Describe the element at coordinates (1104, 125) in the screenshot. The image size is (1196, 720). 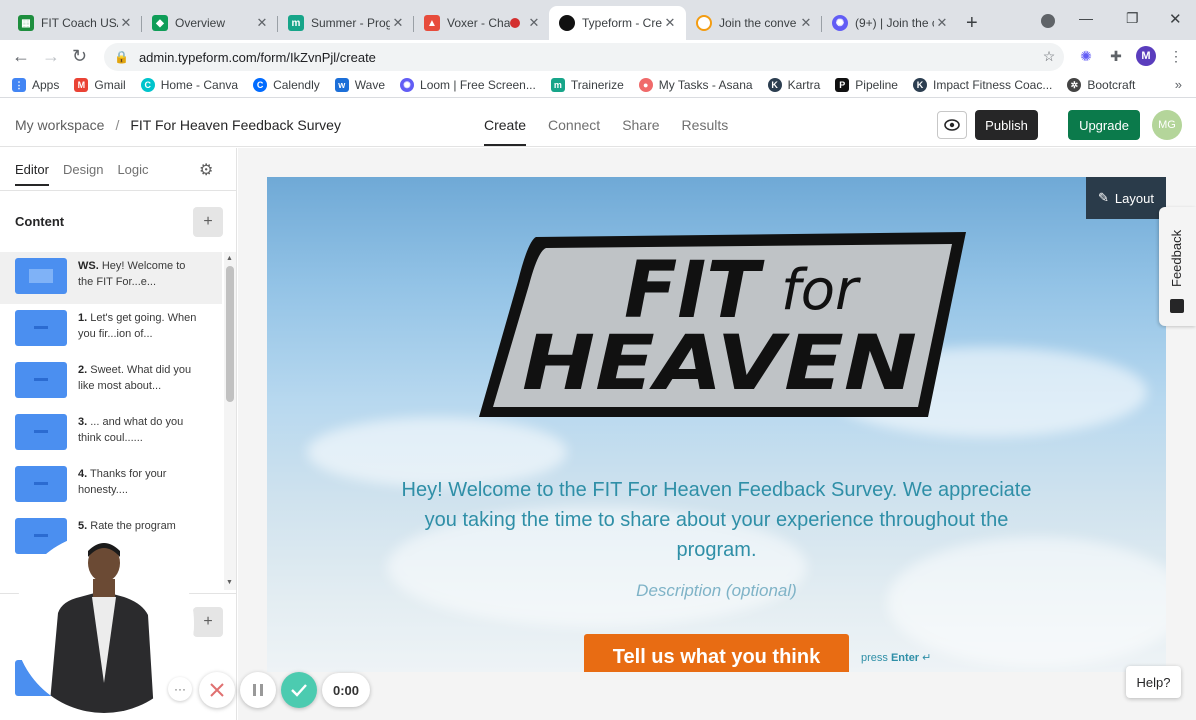
I see `upgrade-button: Upgrade` at that location.